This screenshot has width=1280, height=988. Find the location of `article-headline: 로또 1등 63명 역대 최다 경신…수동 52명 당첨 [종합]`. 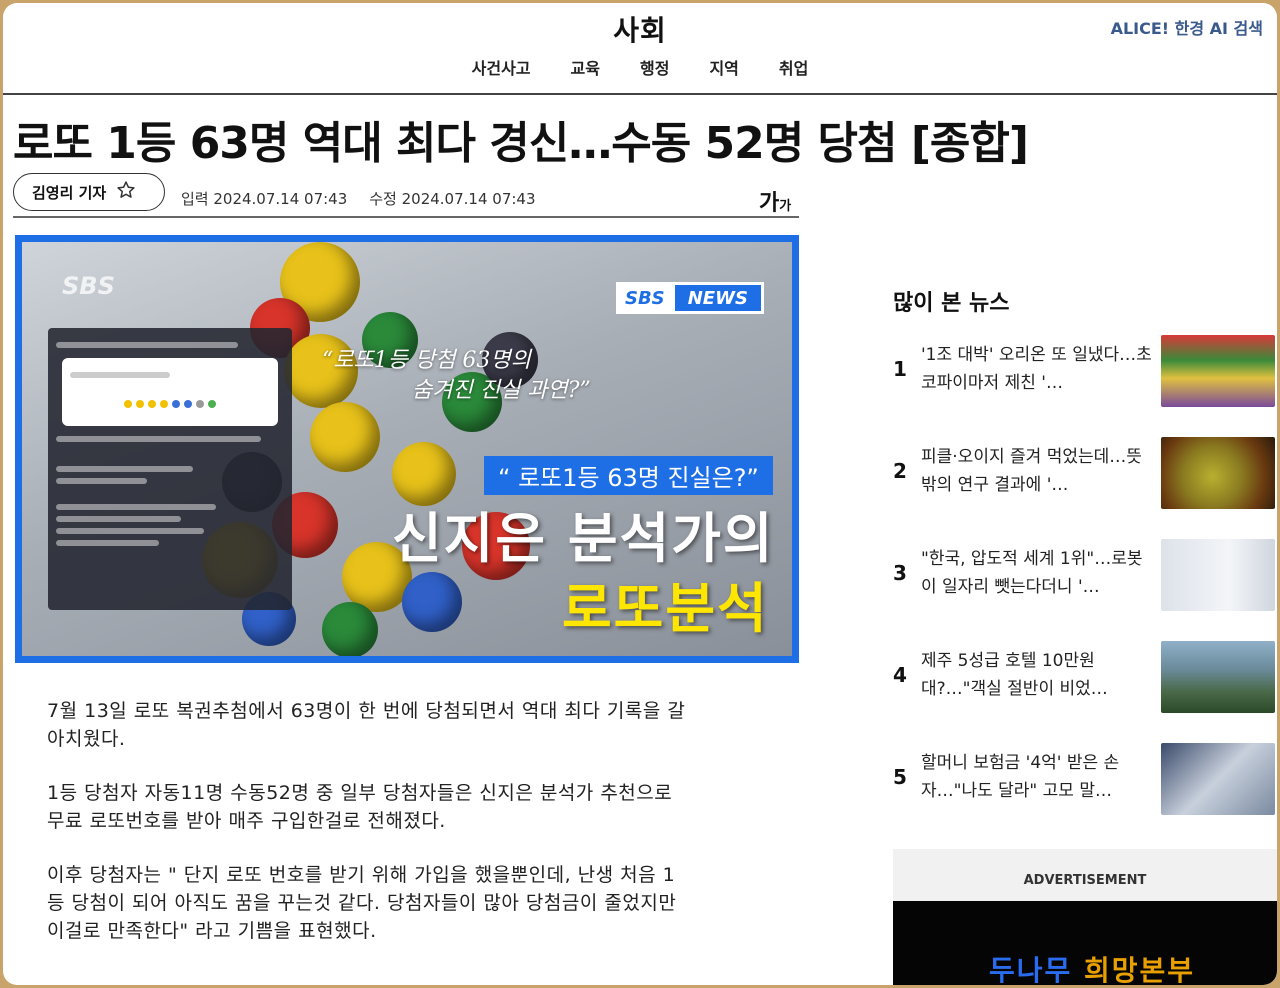

article-headline: 로또 1등 63명 역대 최다 경신…수동 52명 당첨 [종합] is located at coordinates (521, 143).